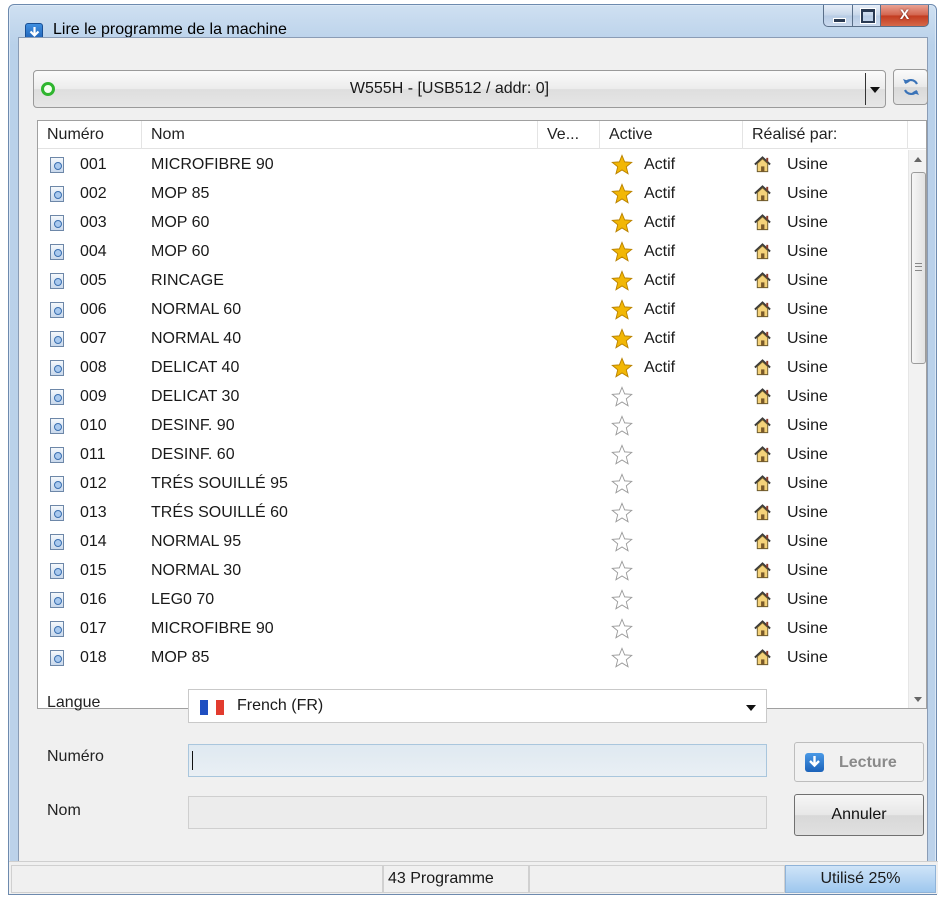 Image resolution: width=945 pixels, height=901 pixels. I want to click on row-nom: TRÉS SOUILLÉ 60, so click(219, 512).